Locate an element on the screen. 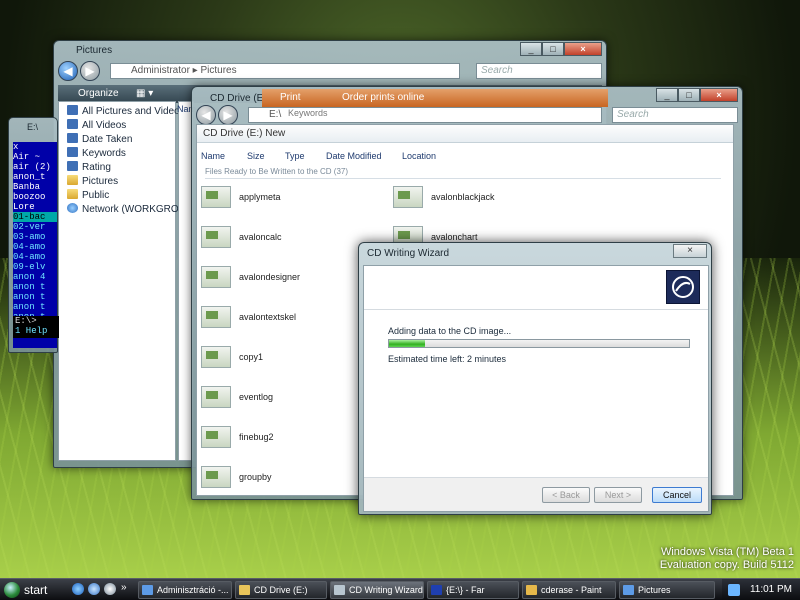 This screenshot has height=600, width=800. start-button: start is located at coordinates (30, 590).